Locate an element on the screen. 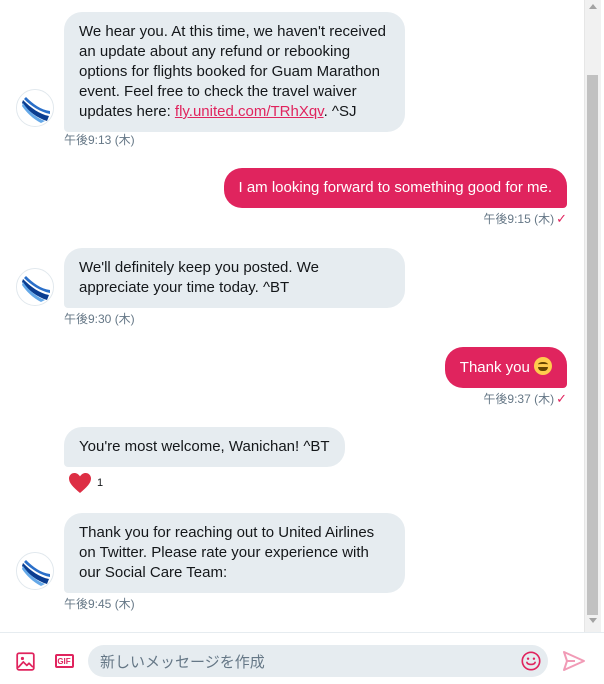 The width and height of the screenshot is (604, 684). message-timestamp: 午後9:37 (木) is located at coordinates (519, 399).